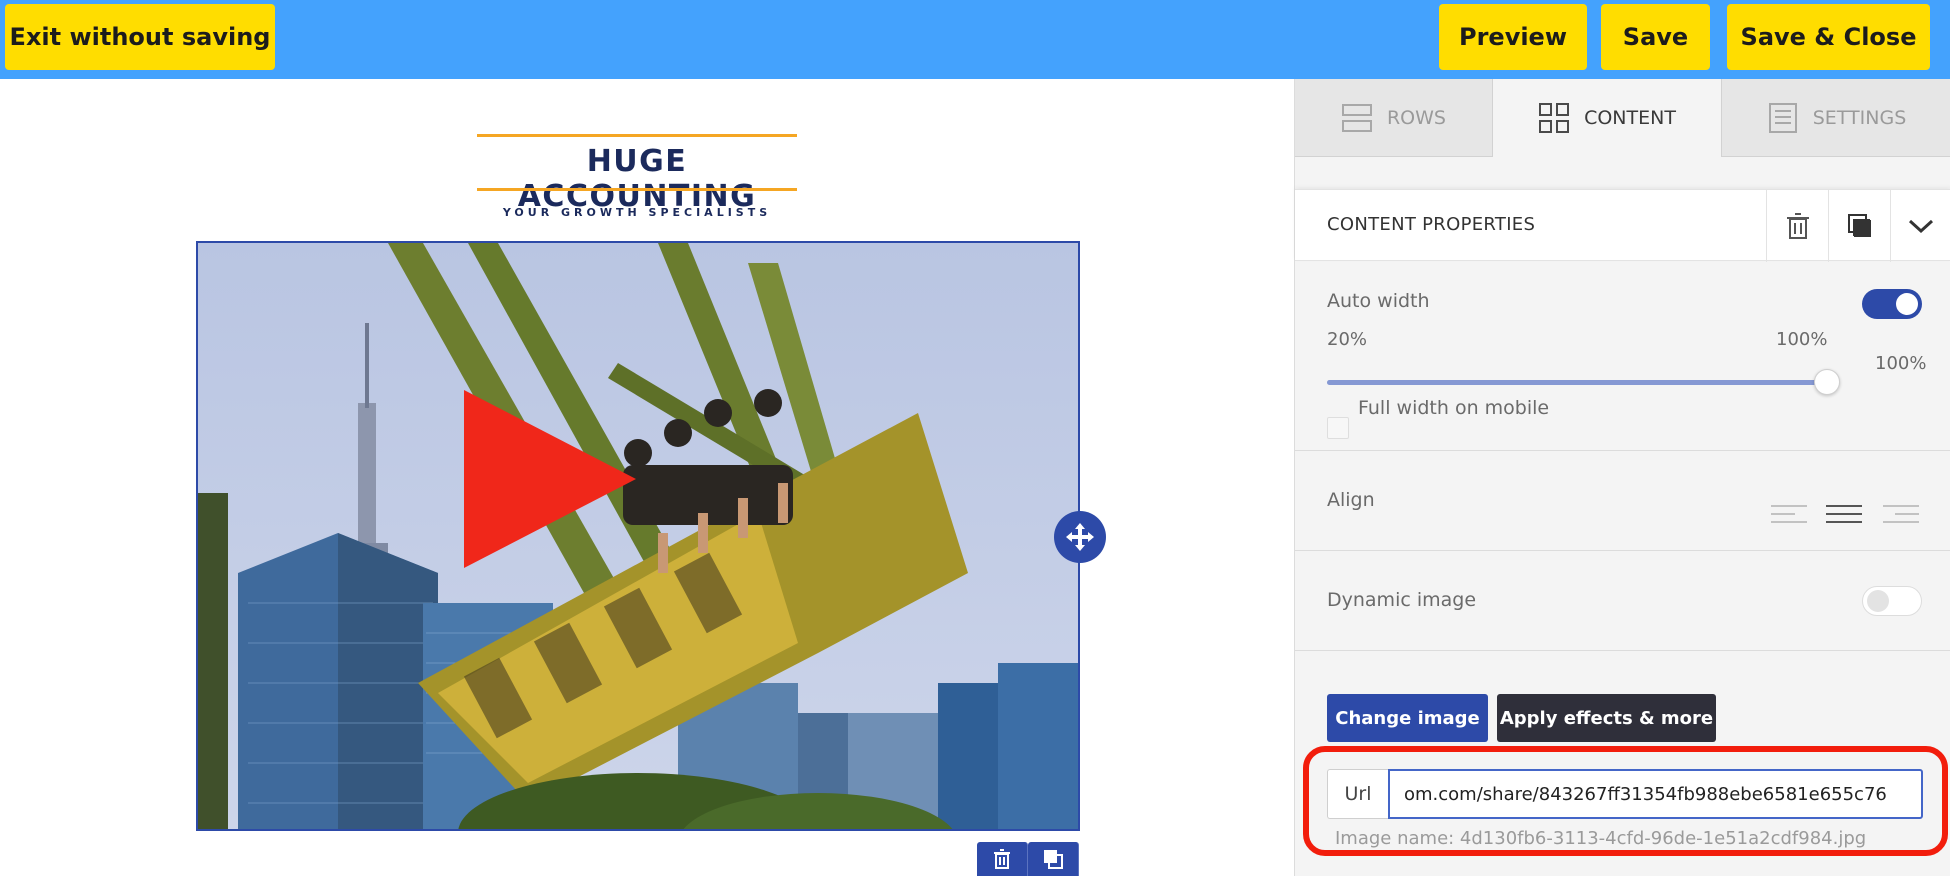  What do you see at coordinates (637, 212) in the screenshot?
I see `logo-tagline: YOUR GROWTH SPECIALISTS` at bounding box center [637, 212].